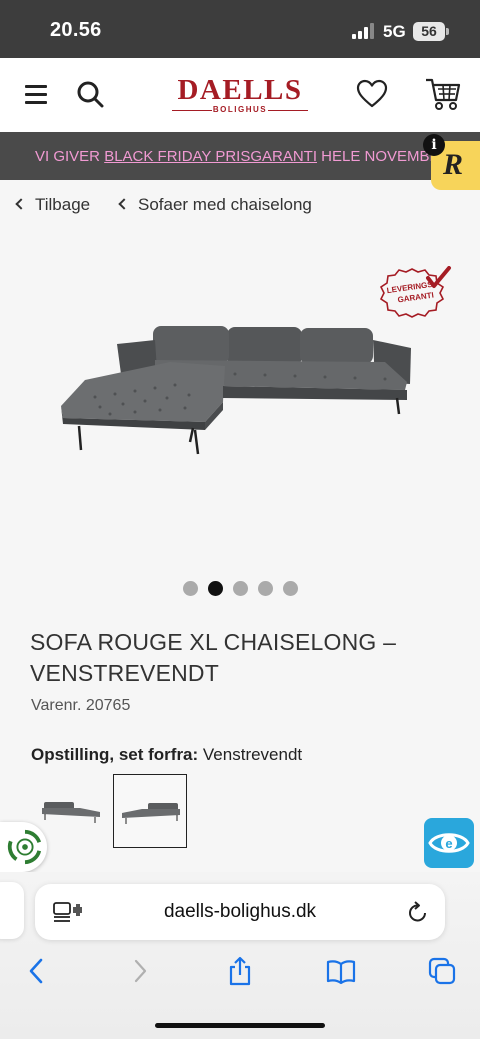  I want to click on breadcrumb: Tilbage Sofaer med chaiselong, so click(240, 206).